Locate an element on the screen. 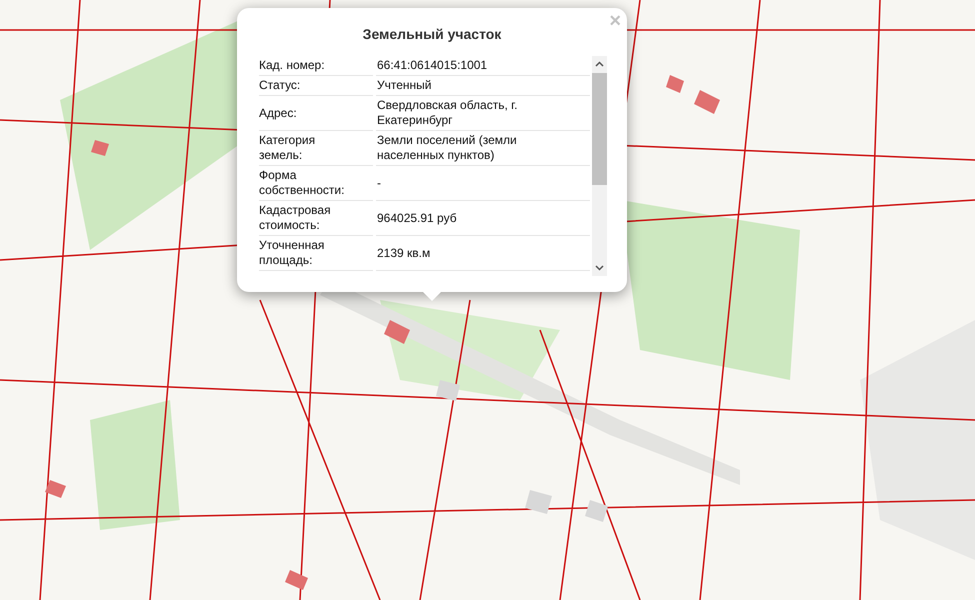 This screenshot has width=975, height=600. field-label: Статус: is located at coordinates (279, 85).